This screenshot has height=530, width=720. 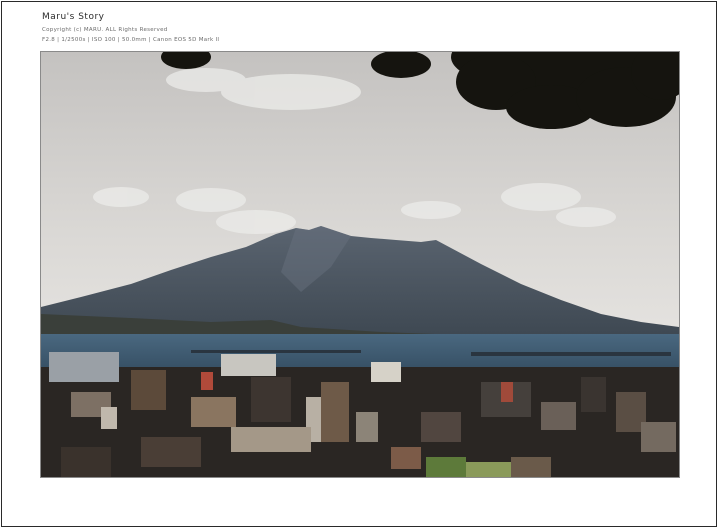 What do you see at coordinates (105, 30) in the screenshot?
I see `copyright-text: Copyright (c) MARU. ALL Rights Reserved` at bounding box center [105, 30].